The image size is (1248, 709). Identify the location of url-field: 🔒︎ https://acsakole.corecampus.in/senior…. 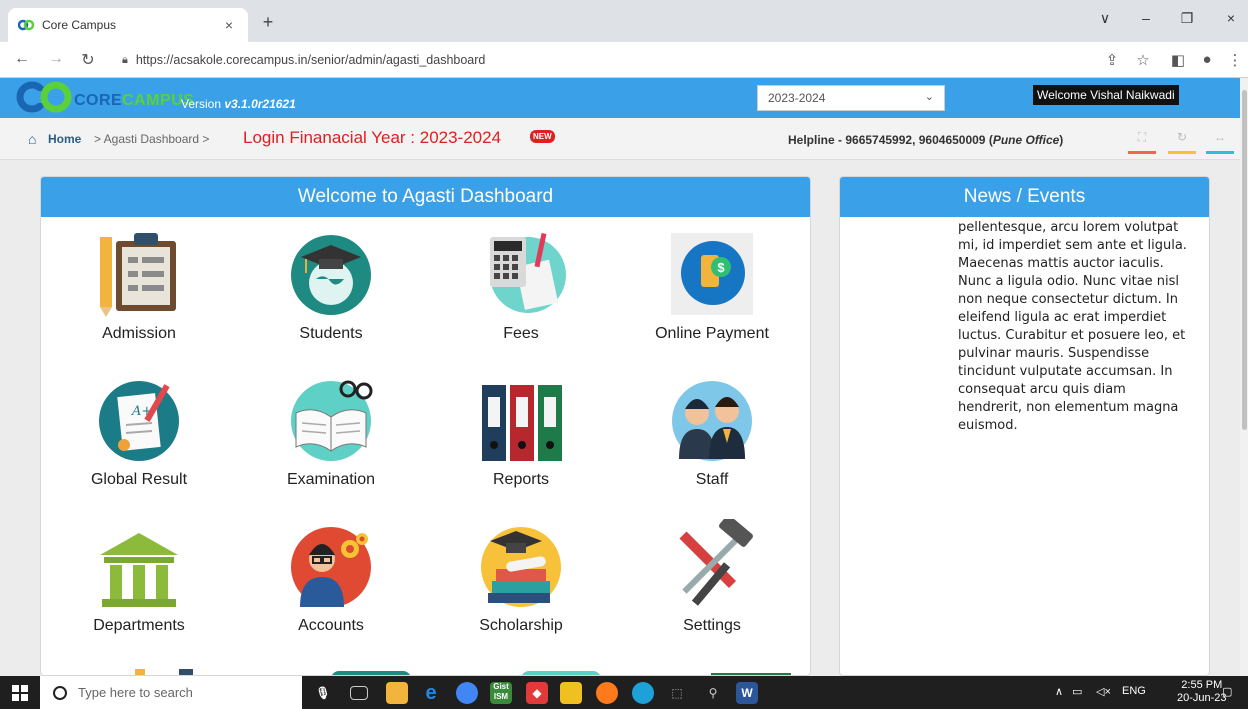
(667, 60).